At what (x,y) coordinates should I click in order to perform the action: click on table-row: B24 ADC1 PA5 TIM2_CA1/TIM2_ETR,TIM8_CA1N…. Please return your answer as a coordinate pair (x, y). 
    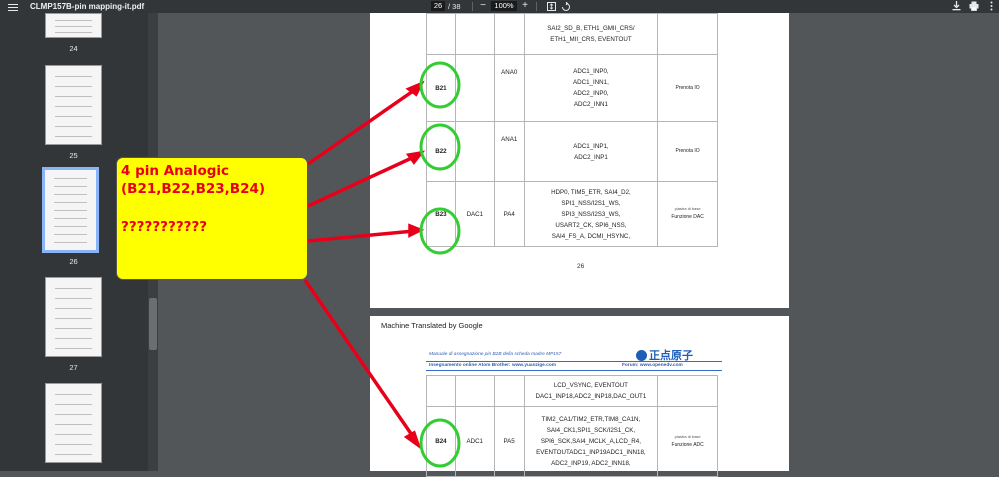
    Looking at the image, I should click on (572, 441).